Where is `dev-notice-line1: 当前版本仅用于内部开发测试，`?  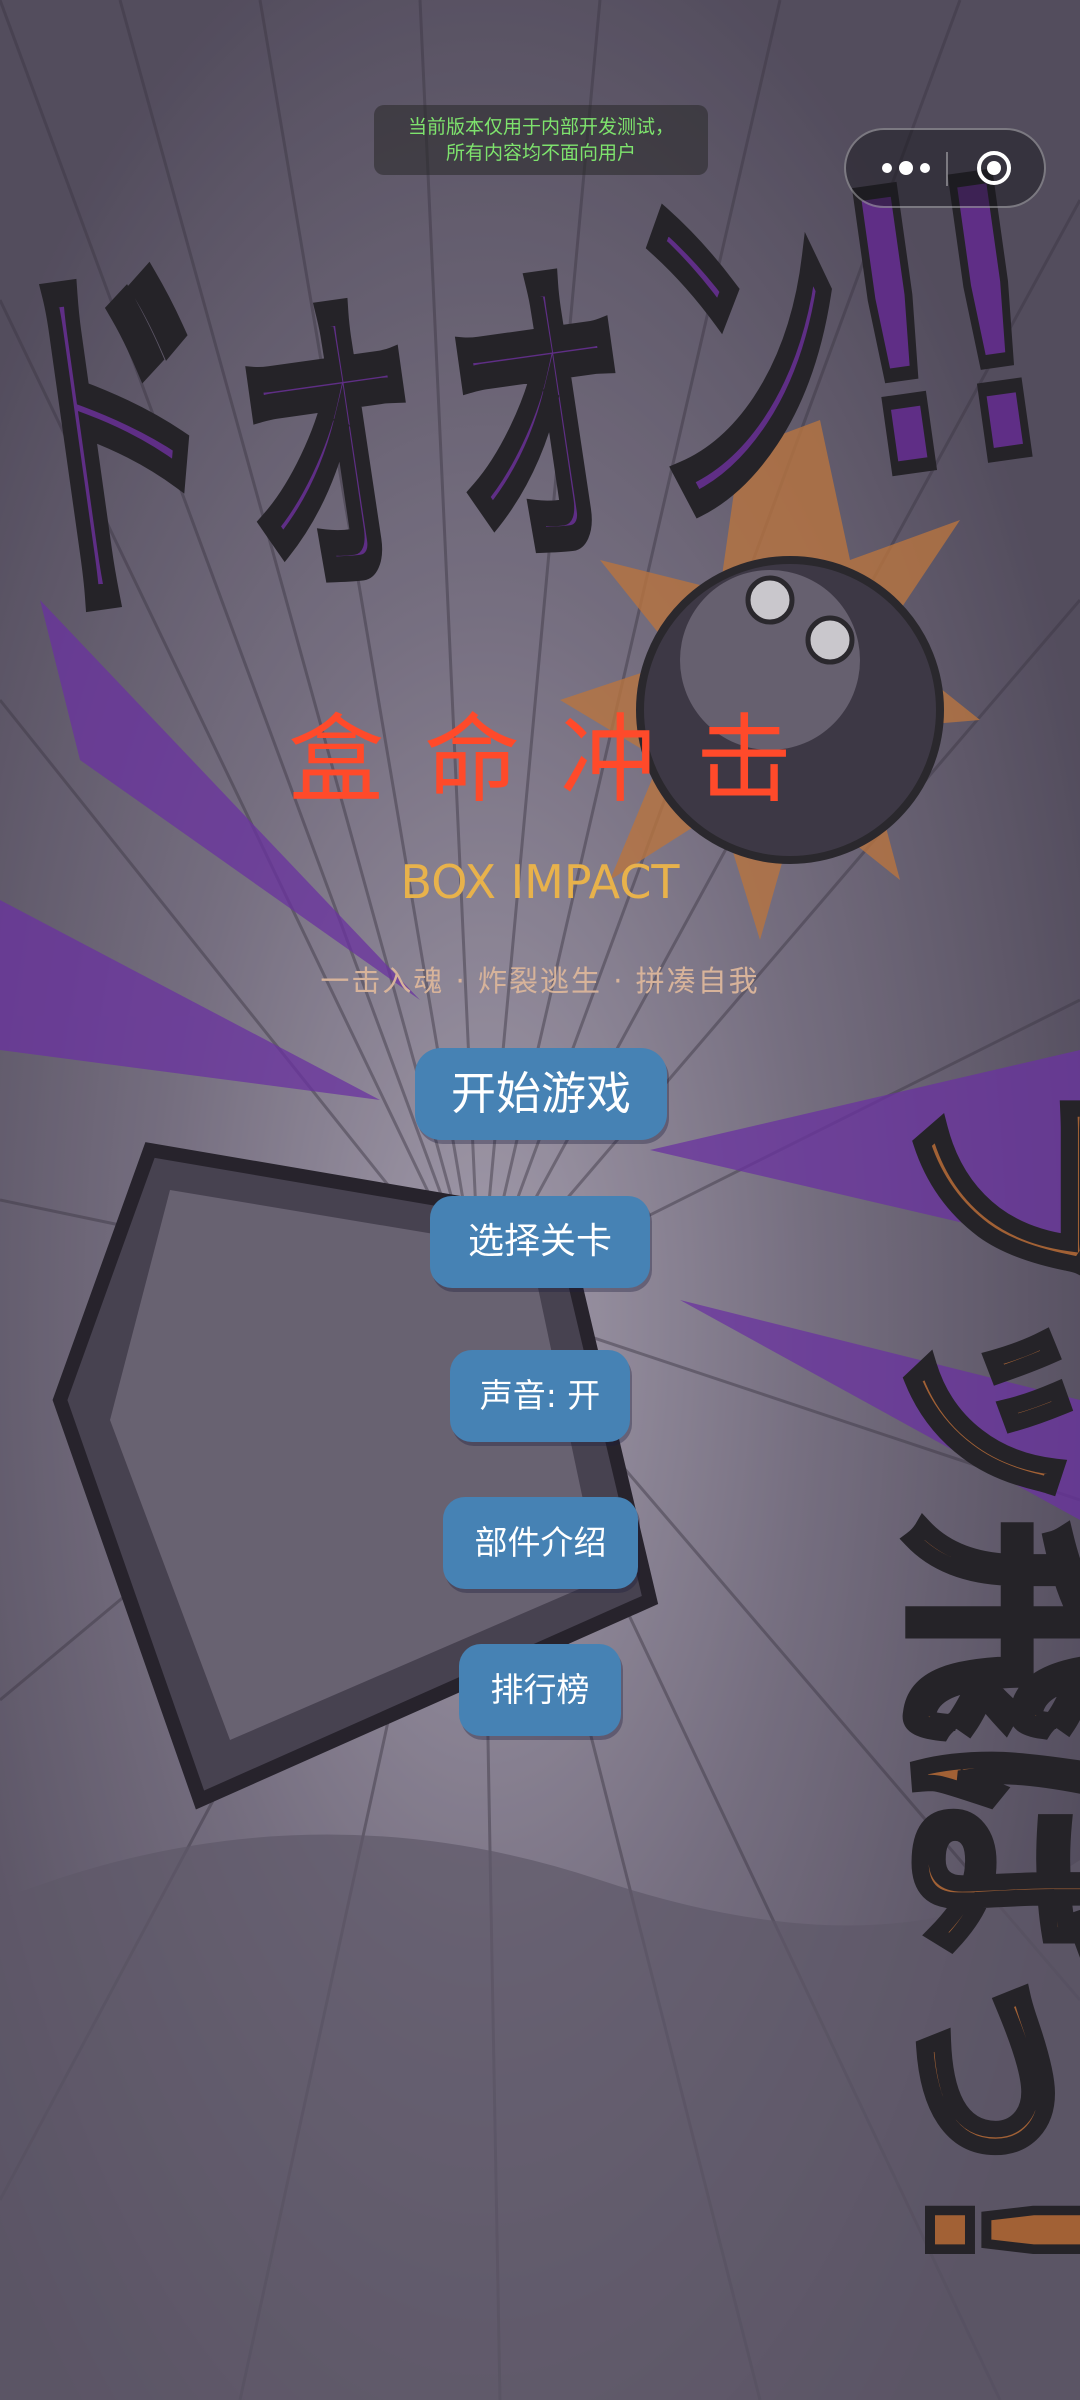
dev-notice-line1: 当前版本仅用于内部开发测试， is located at coordinates (540, 127).